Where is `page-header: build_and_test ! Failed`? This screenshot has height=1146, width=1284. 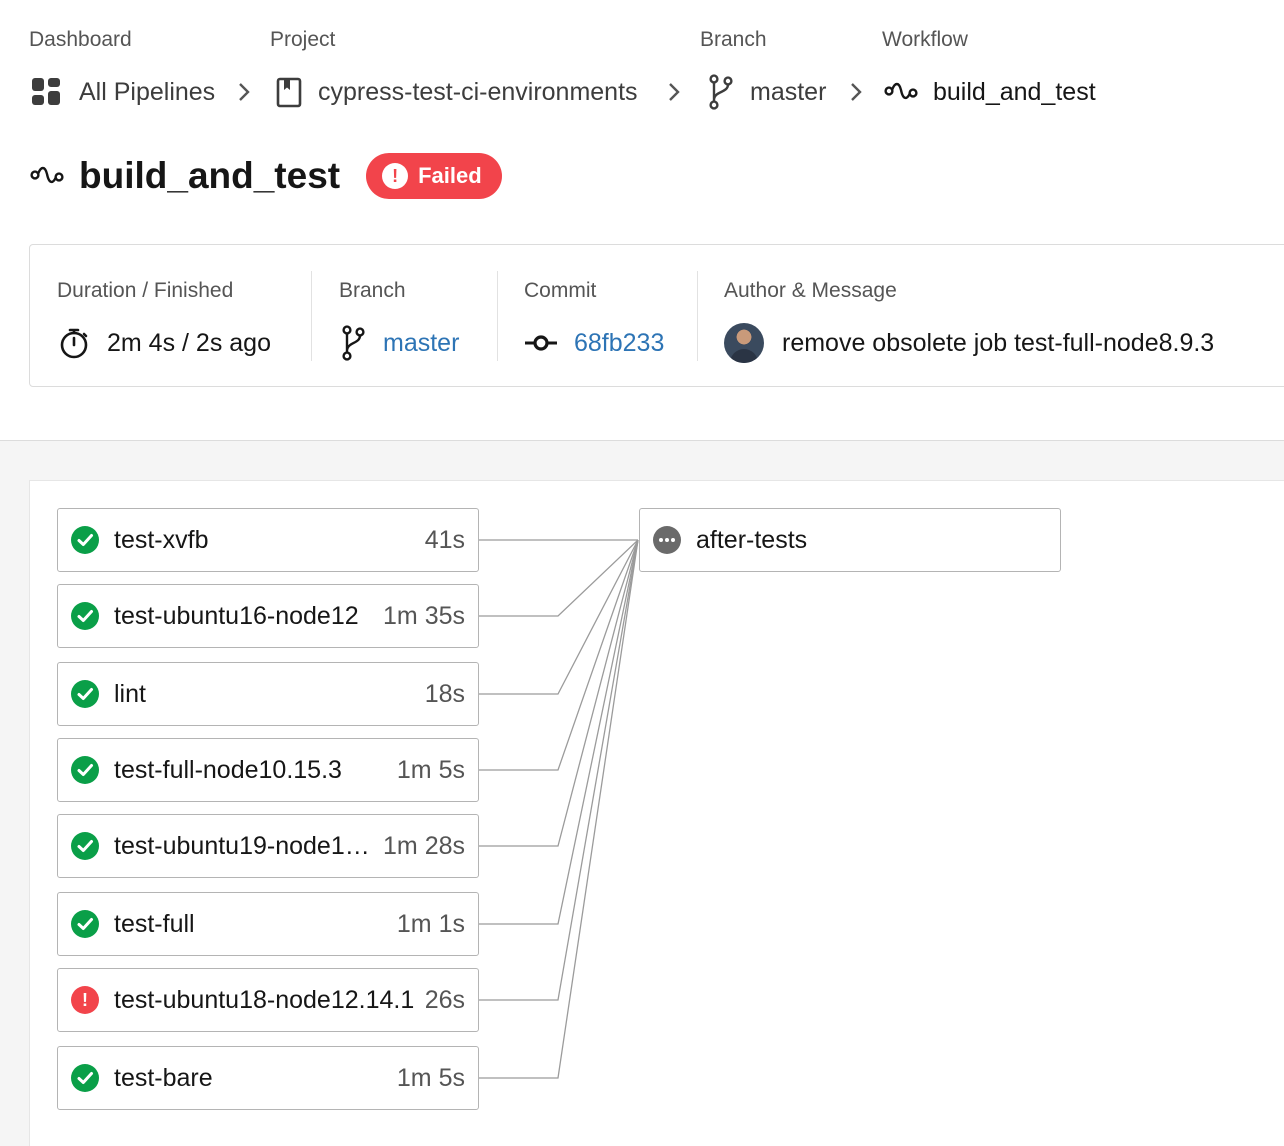
page-header: build_and_test ! Failed is located at coordinates (265, 176).